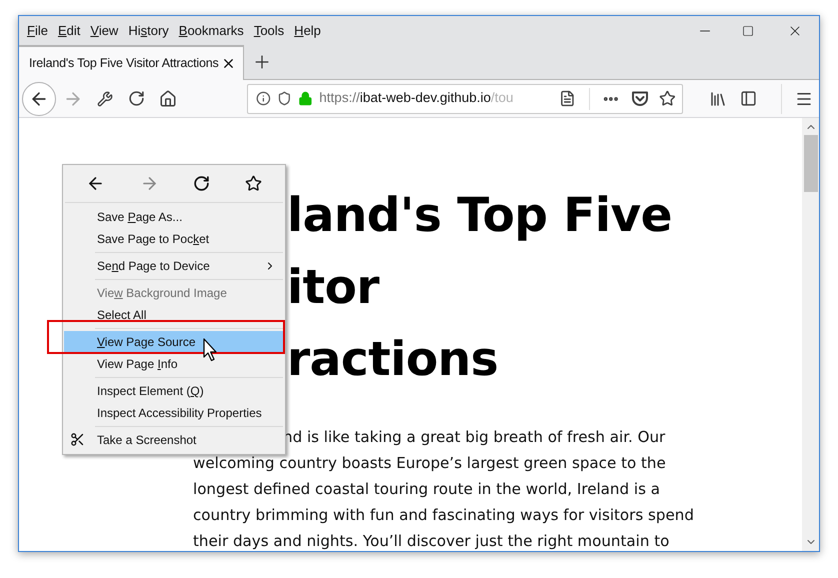 Image resolution: width=838 pixels, height=578 pixels. I want to click on menu-bar-item: File, so click(37, 30).